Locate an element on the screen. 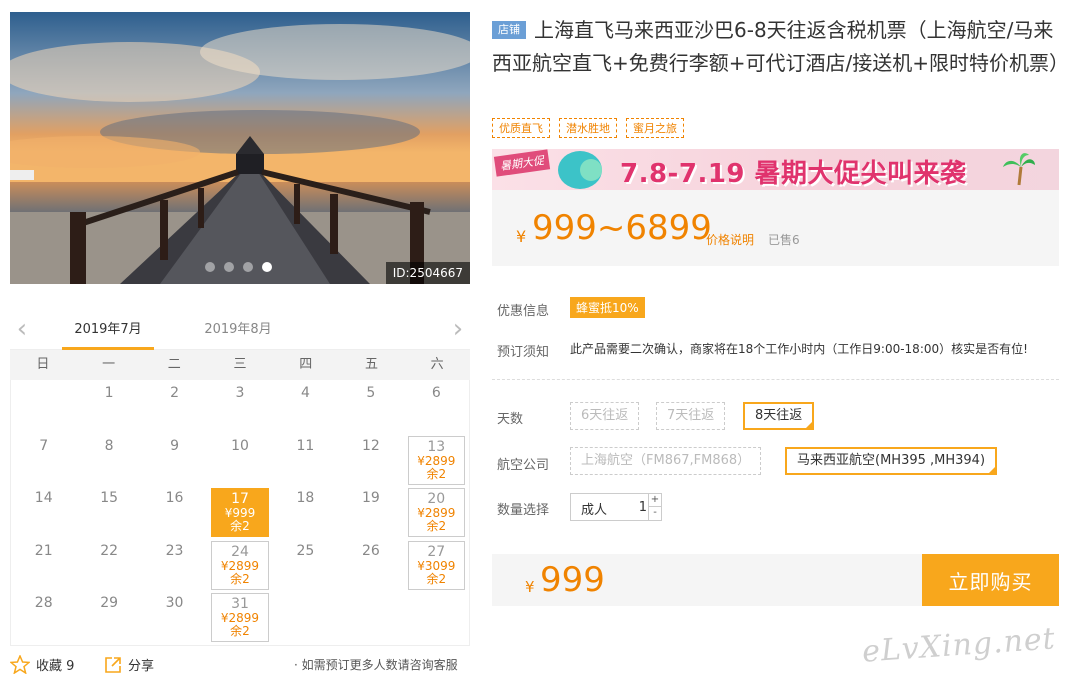 The image size is (1066, 680). divider is located at coordinates (775, 379).